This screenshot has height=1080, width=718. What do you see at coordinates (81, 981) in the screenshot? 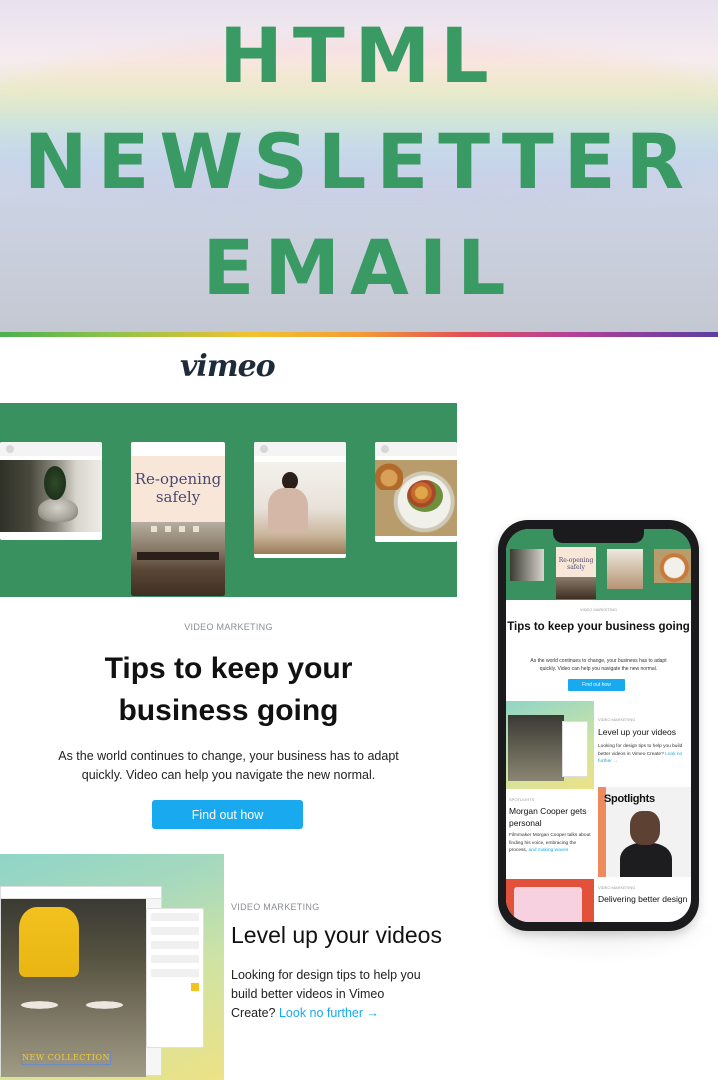
I see `editor-screenshot: NEW COLLECTION` at bounding box center [81, 981].